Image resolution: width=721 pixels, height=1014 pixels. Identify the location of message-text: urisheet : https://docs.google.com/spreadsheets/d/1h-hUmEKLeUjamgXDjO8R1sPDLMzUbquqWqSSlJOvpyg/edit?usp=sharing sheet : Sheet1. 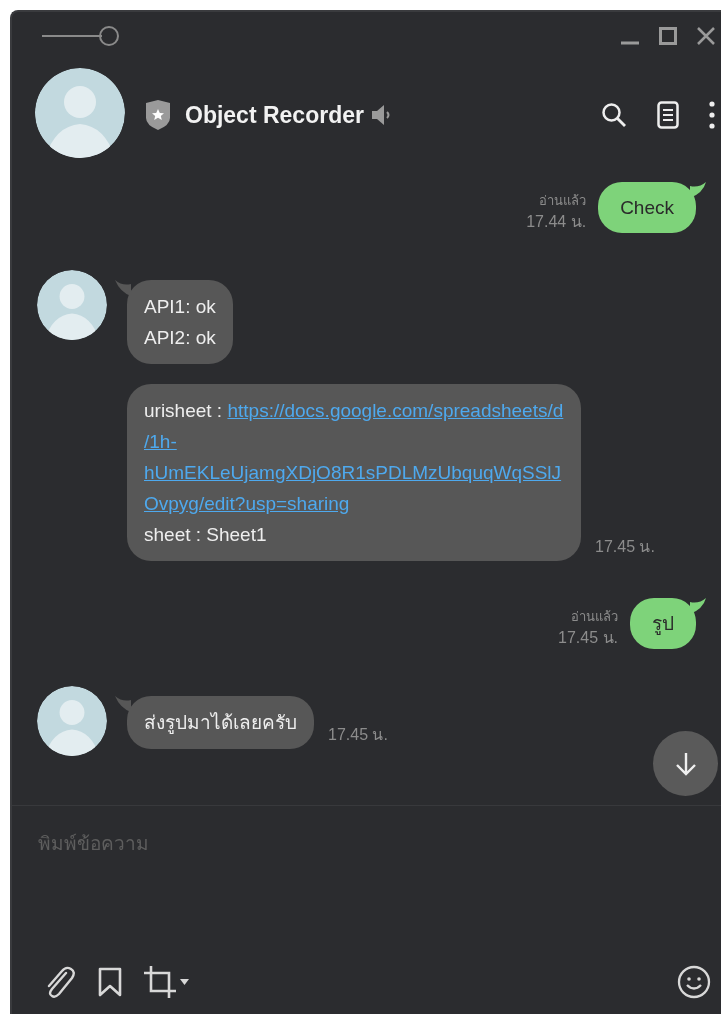
(354, 473).